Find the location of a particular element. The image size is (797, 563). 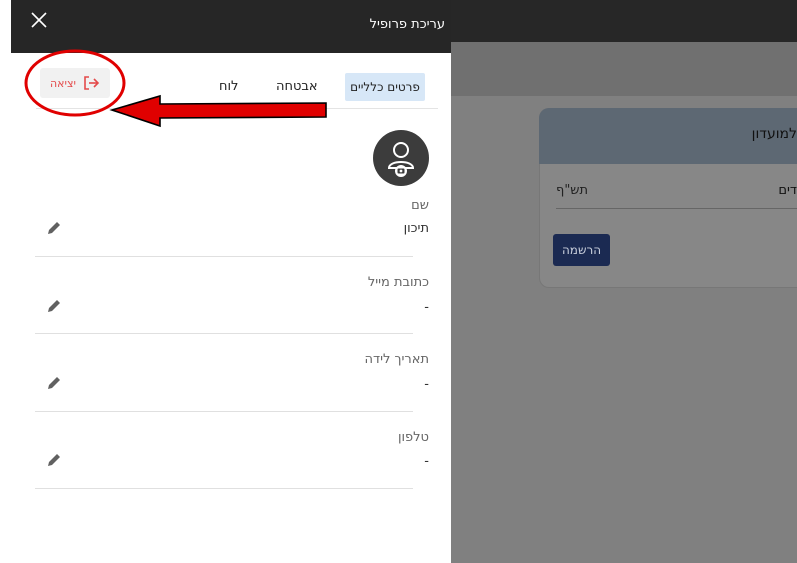

background-topbar is located at coordinates (624, 21).